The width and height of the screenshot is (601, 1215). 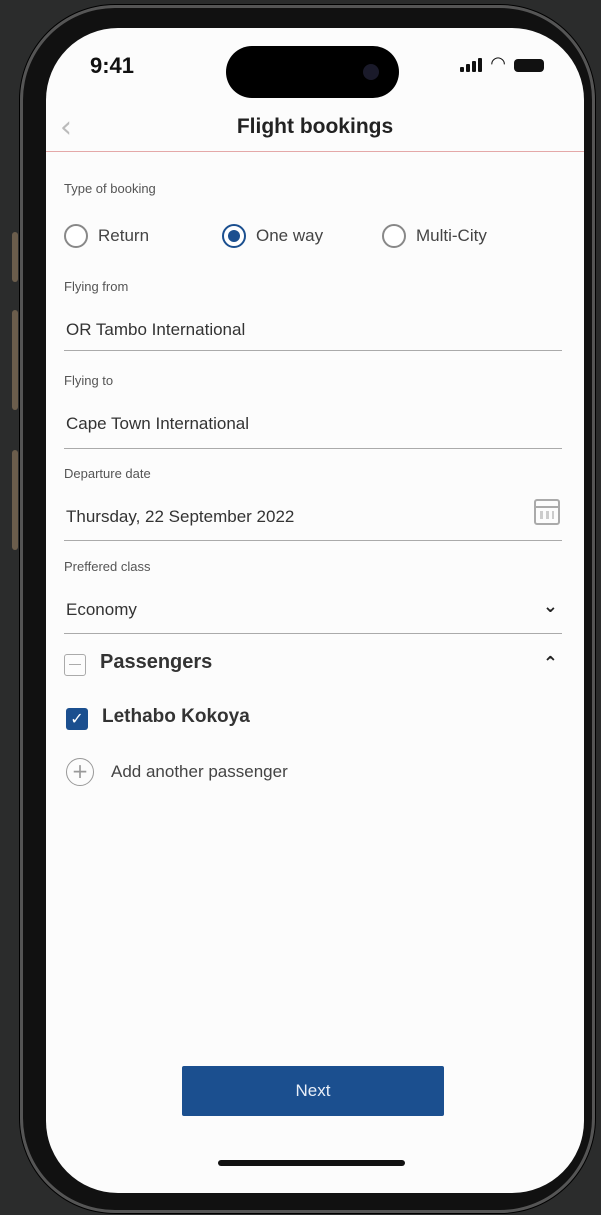 I want to click on plus-circle-icon: +, so click(x=80, y=772).